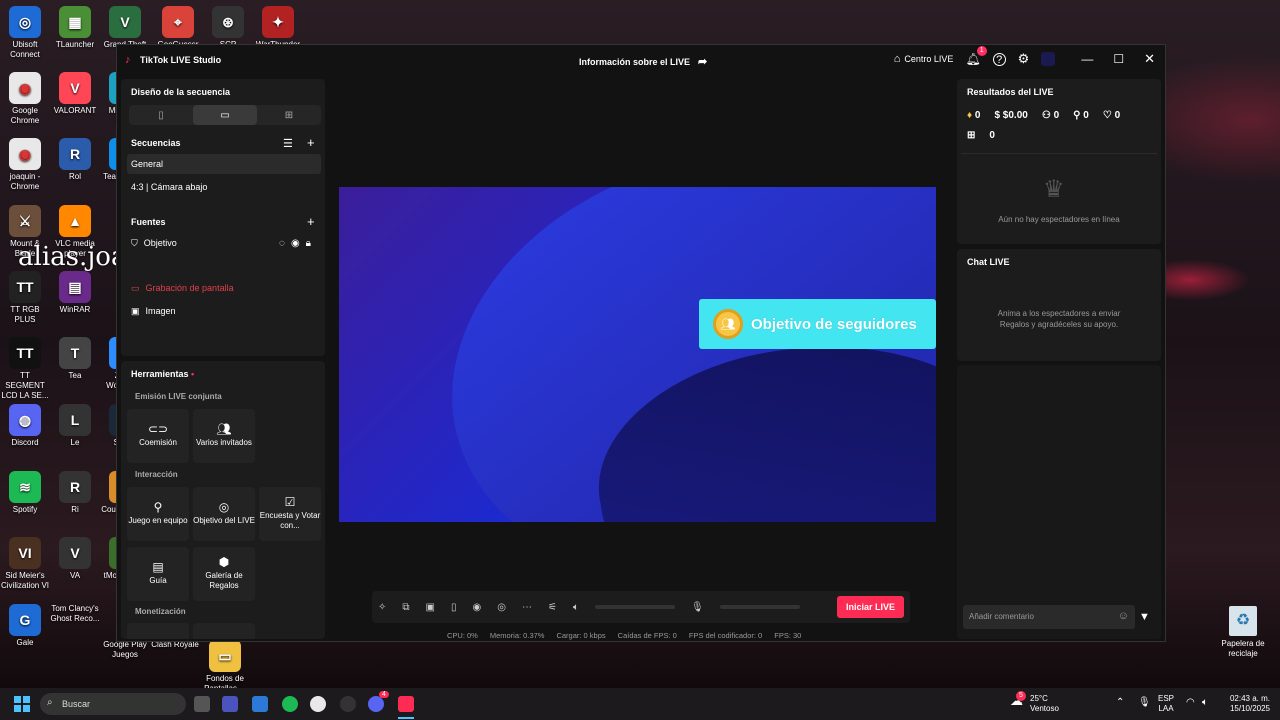 This screenshot has width=1280, height=720. What do you see at coordinates (406, 704) in the screenshot?
I see `tiktok-studio-icon` at bounding box center [406, 704].